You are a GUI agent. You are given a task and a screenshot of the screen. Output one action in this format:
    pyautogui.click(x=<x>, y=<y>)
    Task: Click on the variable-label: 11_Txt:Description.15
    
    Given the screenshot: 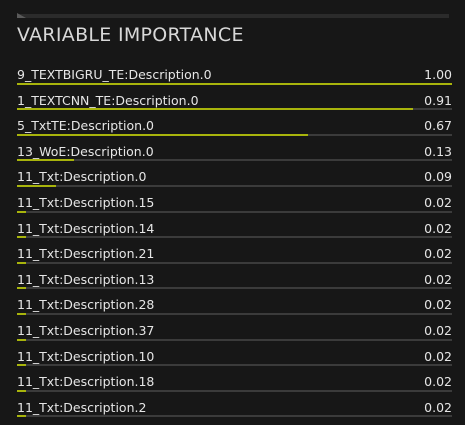 What is the action you would take?
    pyautogui.click(x=86, y=202)
    